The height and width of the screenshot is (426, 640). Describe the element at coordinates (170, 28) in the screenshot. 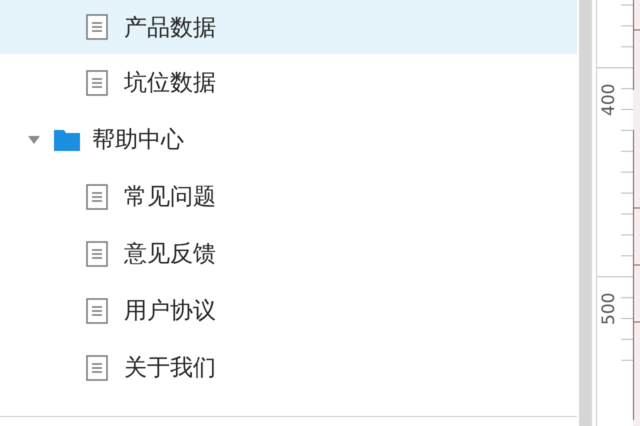

I see `page-label: 产品数据` at that location.